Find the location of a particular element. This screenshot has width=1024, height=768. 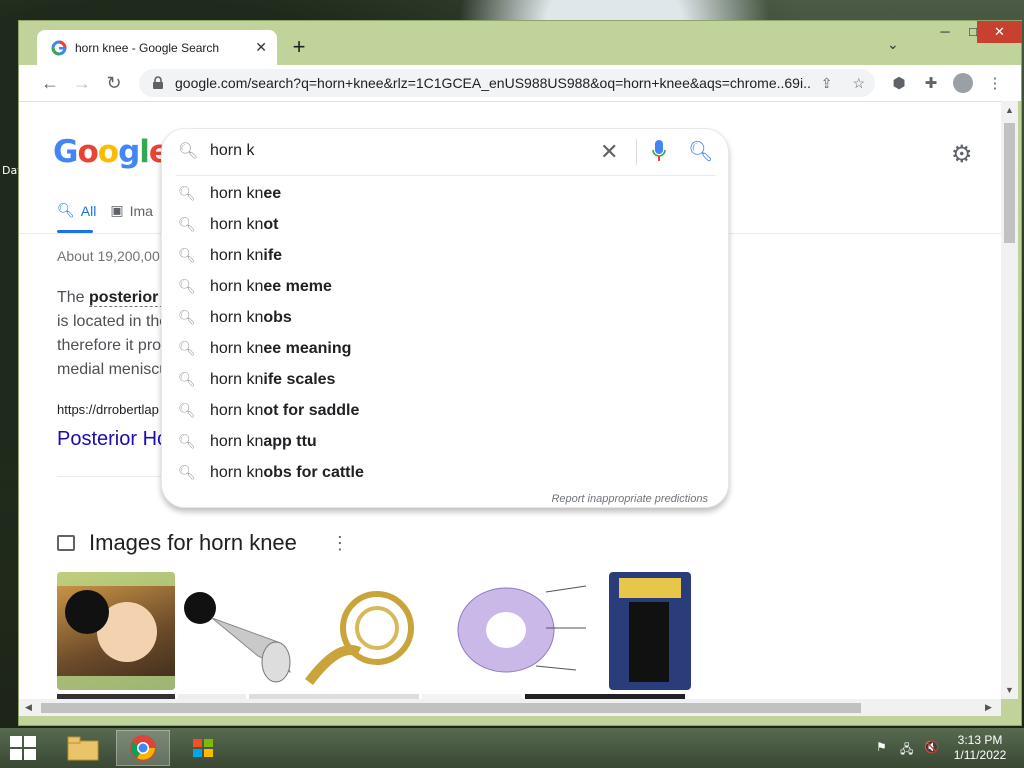

suggestion-text: horn knee is located at coordinates (245, 194).